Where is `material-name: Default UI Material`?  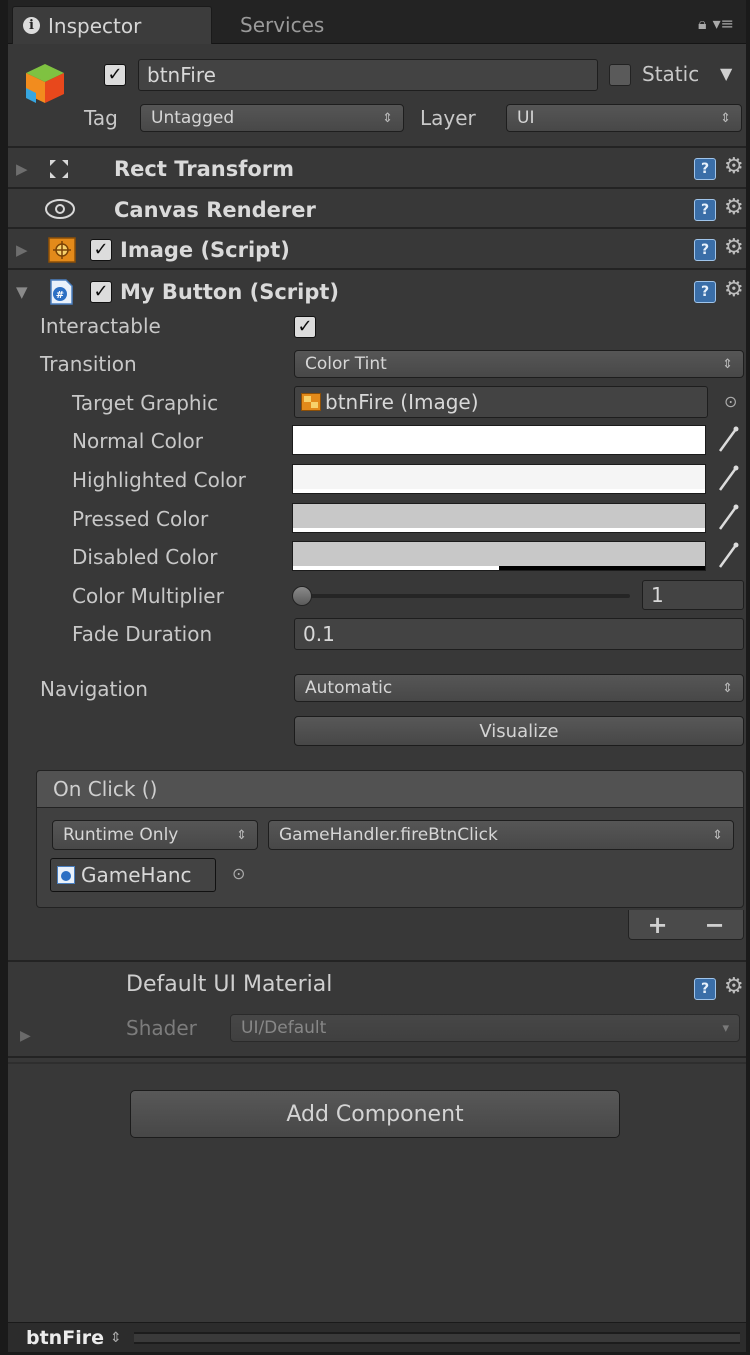
material-name: Default UI Material is located at coordinates (229, 984).